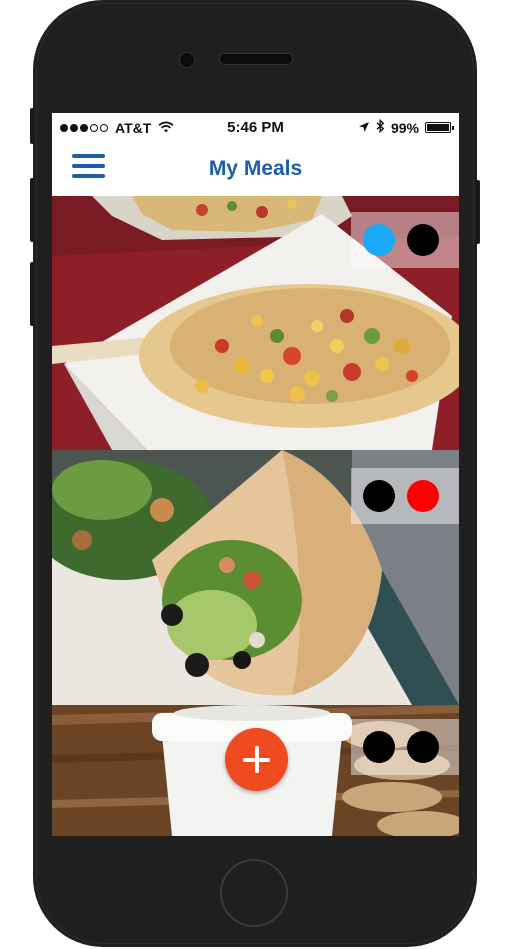 The height and width of the screenshot is (949, 510). What do you see at coordinates (364, 128) in the screenshot?
I see `location-arrow-icon` at bounding box center [364, 128].